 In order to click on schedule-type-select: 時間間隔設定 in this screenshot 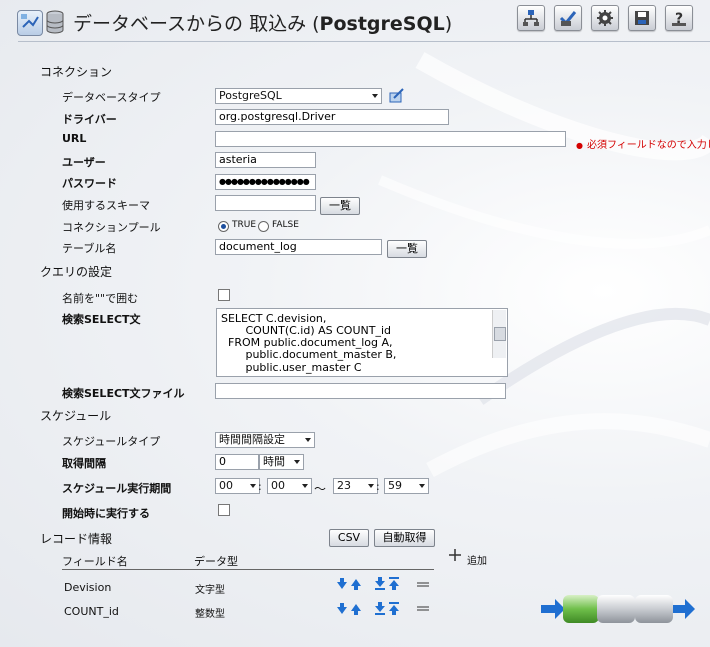, I will do `click(265, 440)`.